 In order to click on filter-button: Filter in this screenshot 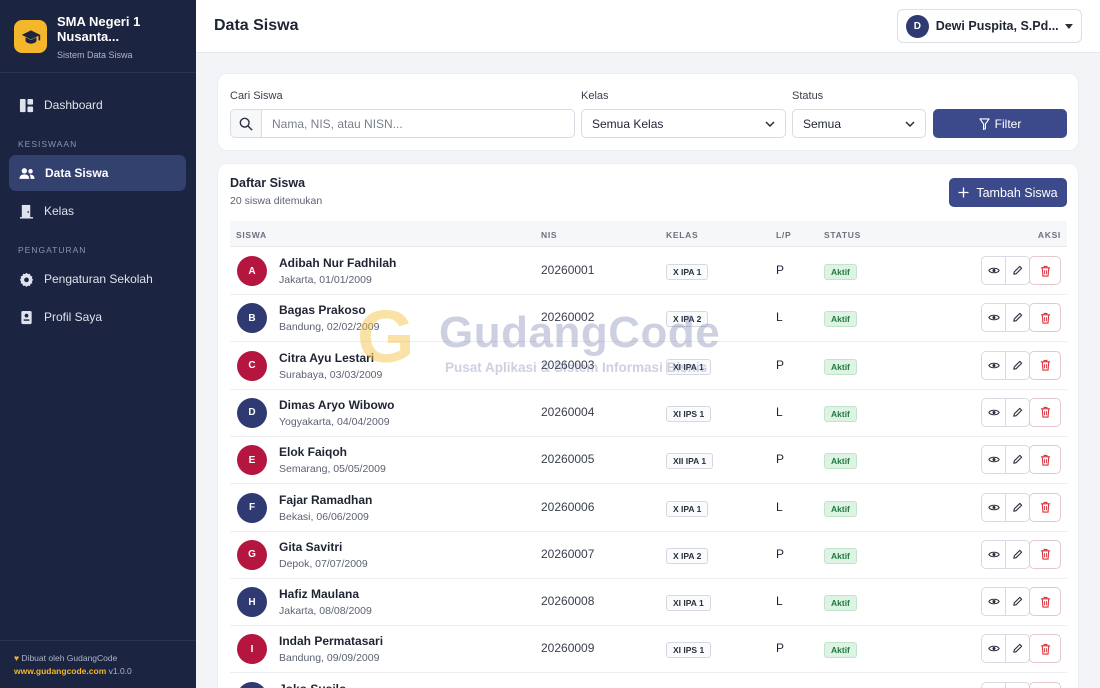, I will do `click(1000, 123)`.